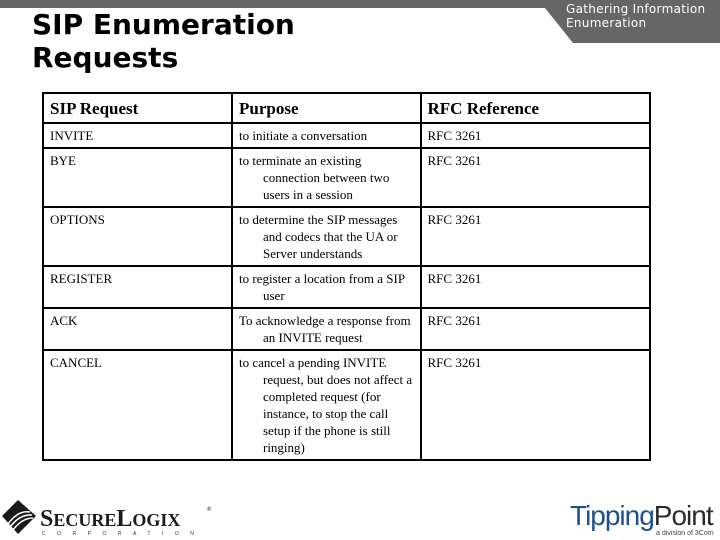  Describe the element at coordinates (685, 533) in the screenshot. I see `tippingpoint-subline: a division of 3Com` at that location.